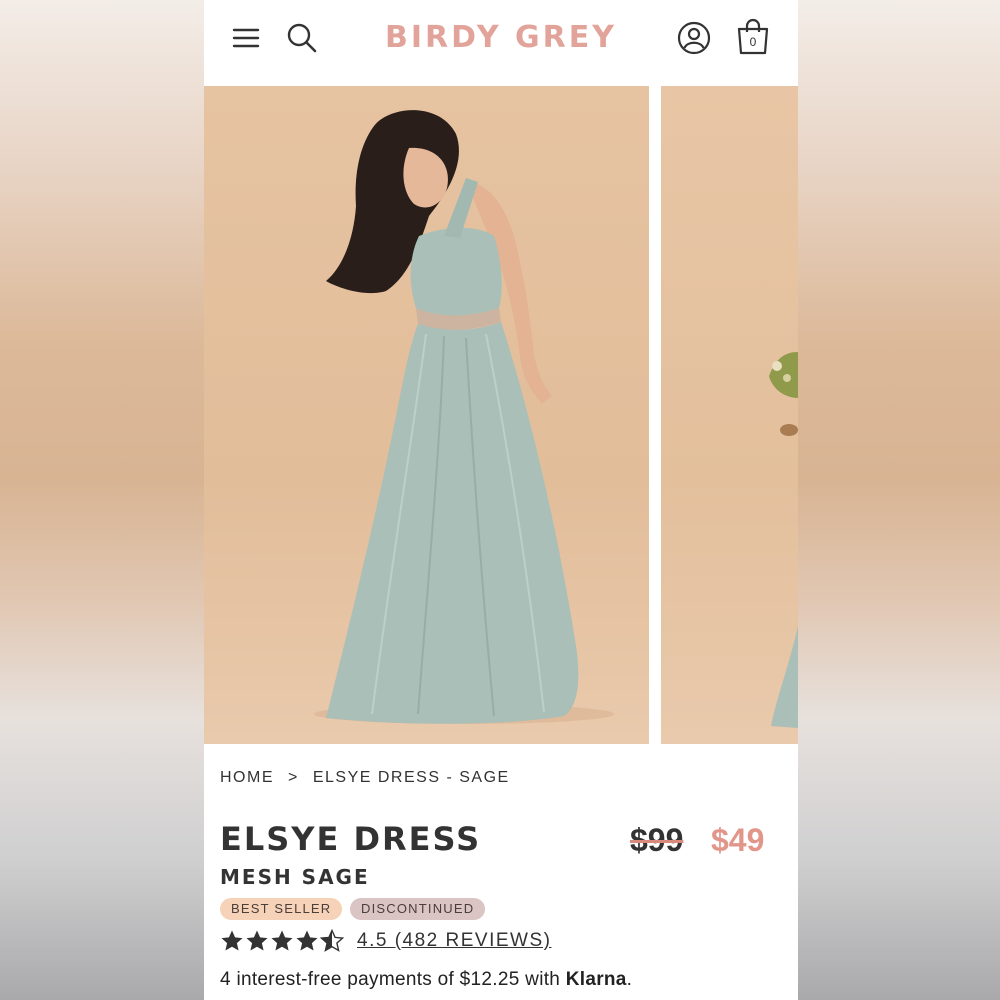 The image size is (1000, 1000). What do you see at coordinates (418, 909) in the screenshot?
I see `discontinued-badge: DISCONTINUED` at bounding box center [418, 909].